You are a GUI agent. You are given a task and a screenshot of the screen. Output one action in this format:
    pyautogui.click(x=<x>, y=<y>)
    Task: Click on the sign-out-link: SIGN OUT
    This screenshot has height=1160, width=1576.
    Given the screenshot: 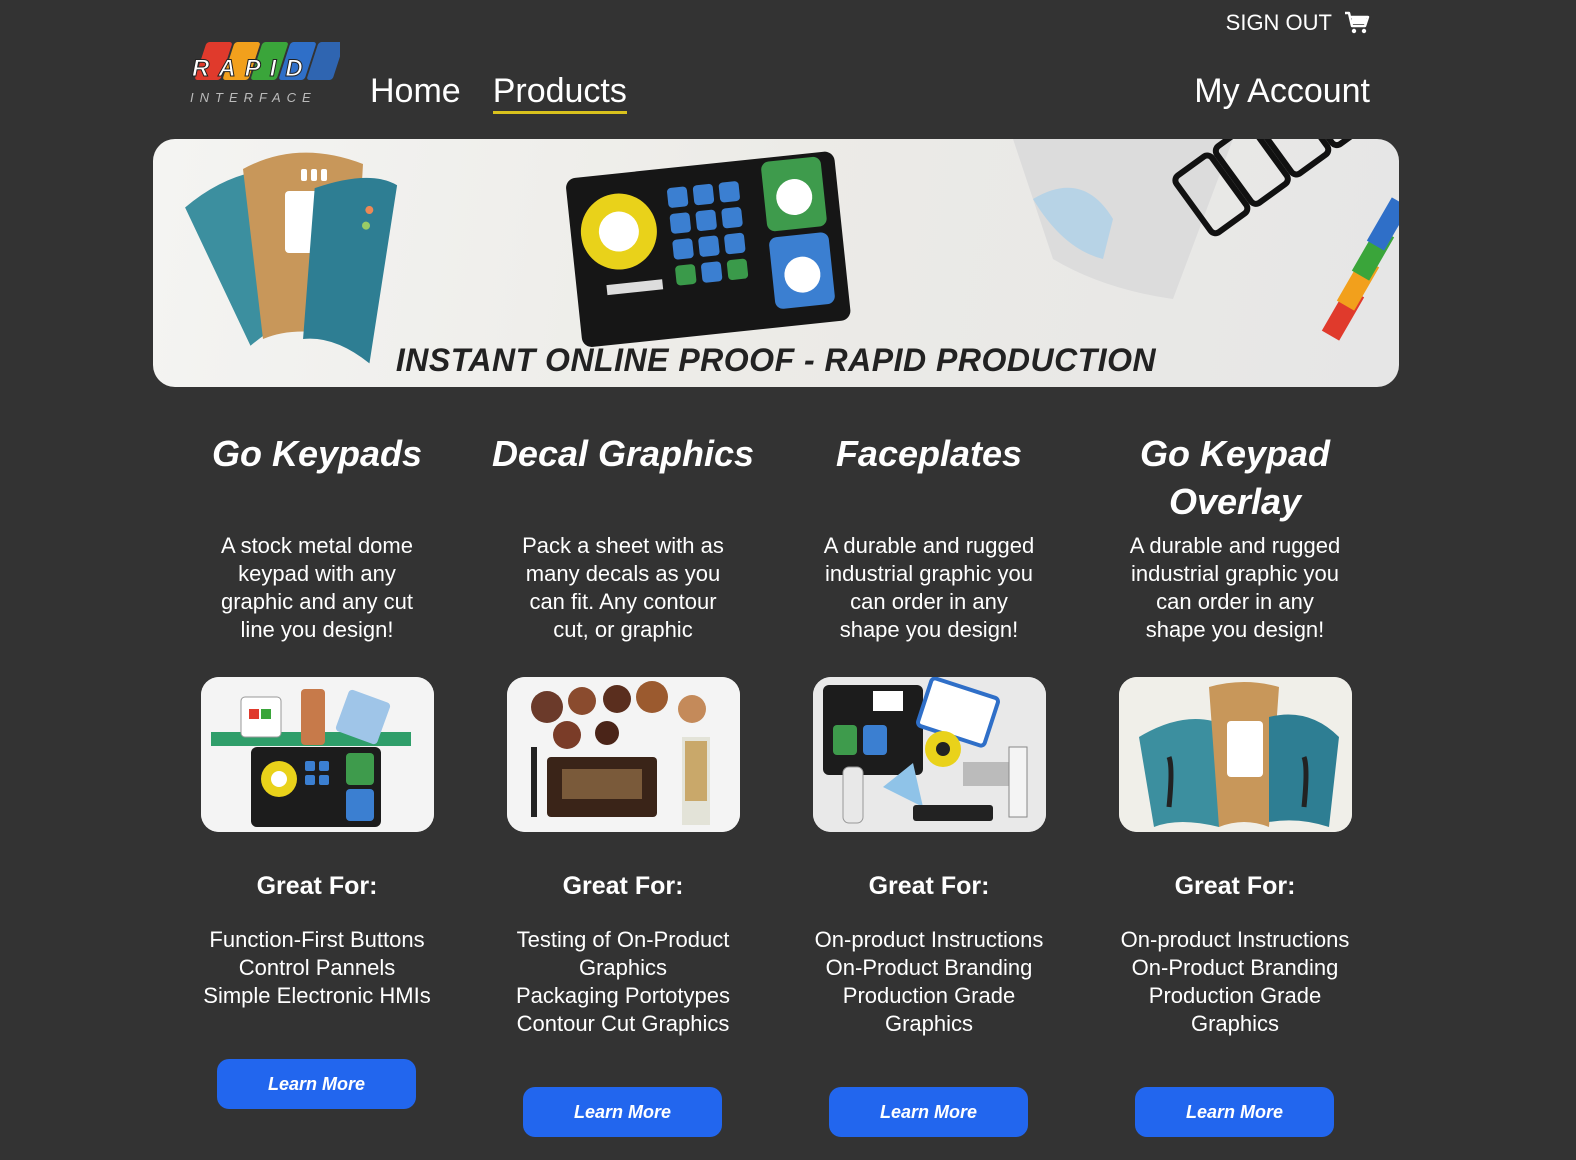 What is the action you would take?
    pyautogui.click(x=1279, y=23)
    